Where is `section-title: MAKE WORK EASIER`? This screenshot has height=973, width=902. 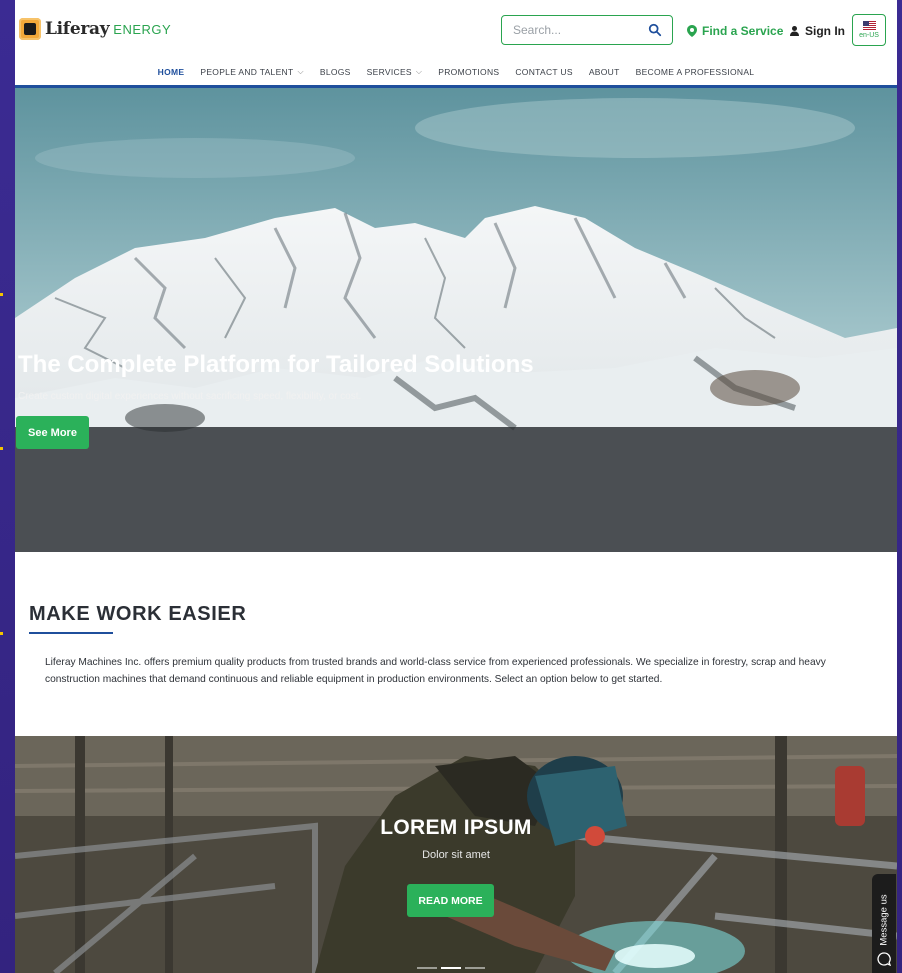
section-title: MAKE WORK EASIER is located at coordinates (138, 614).